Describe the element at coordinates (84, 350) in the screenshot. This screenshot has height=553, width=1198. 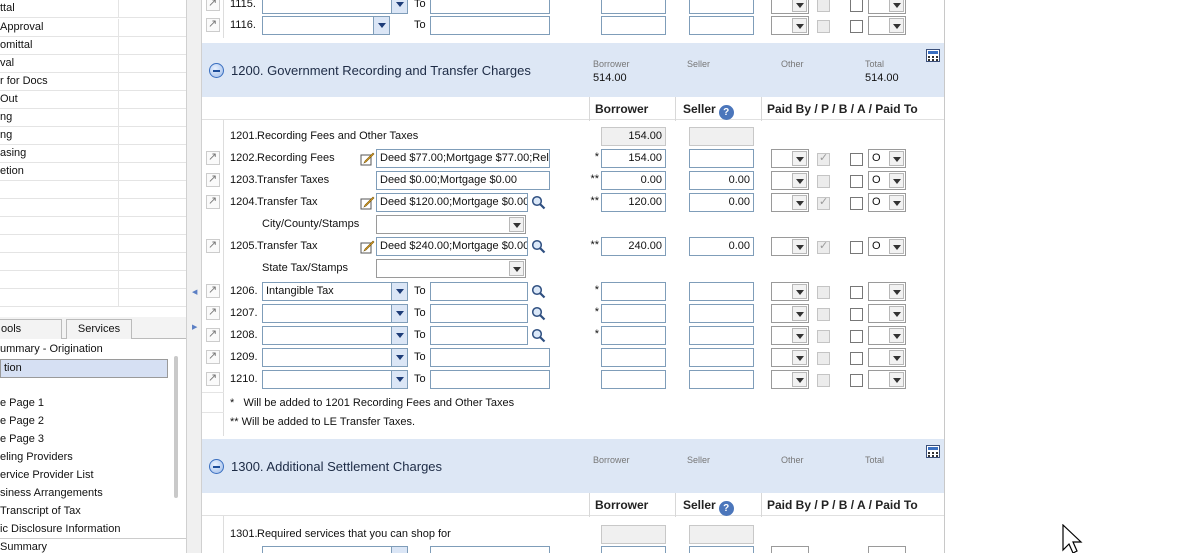
I see `form-list-item: ummary - Origination` at that location.